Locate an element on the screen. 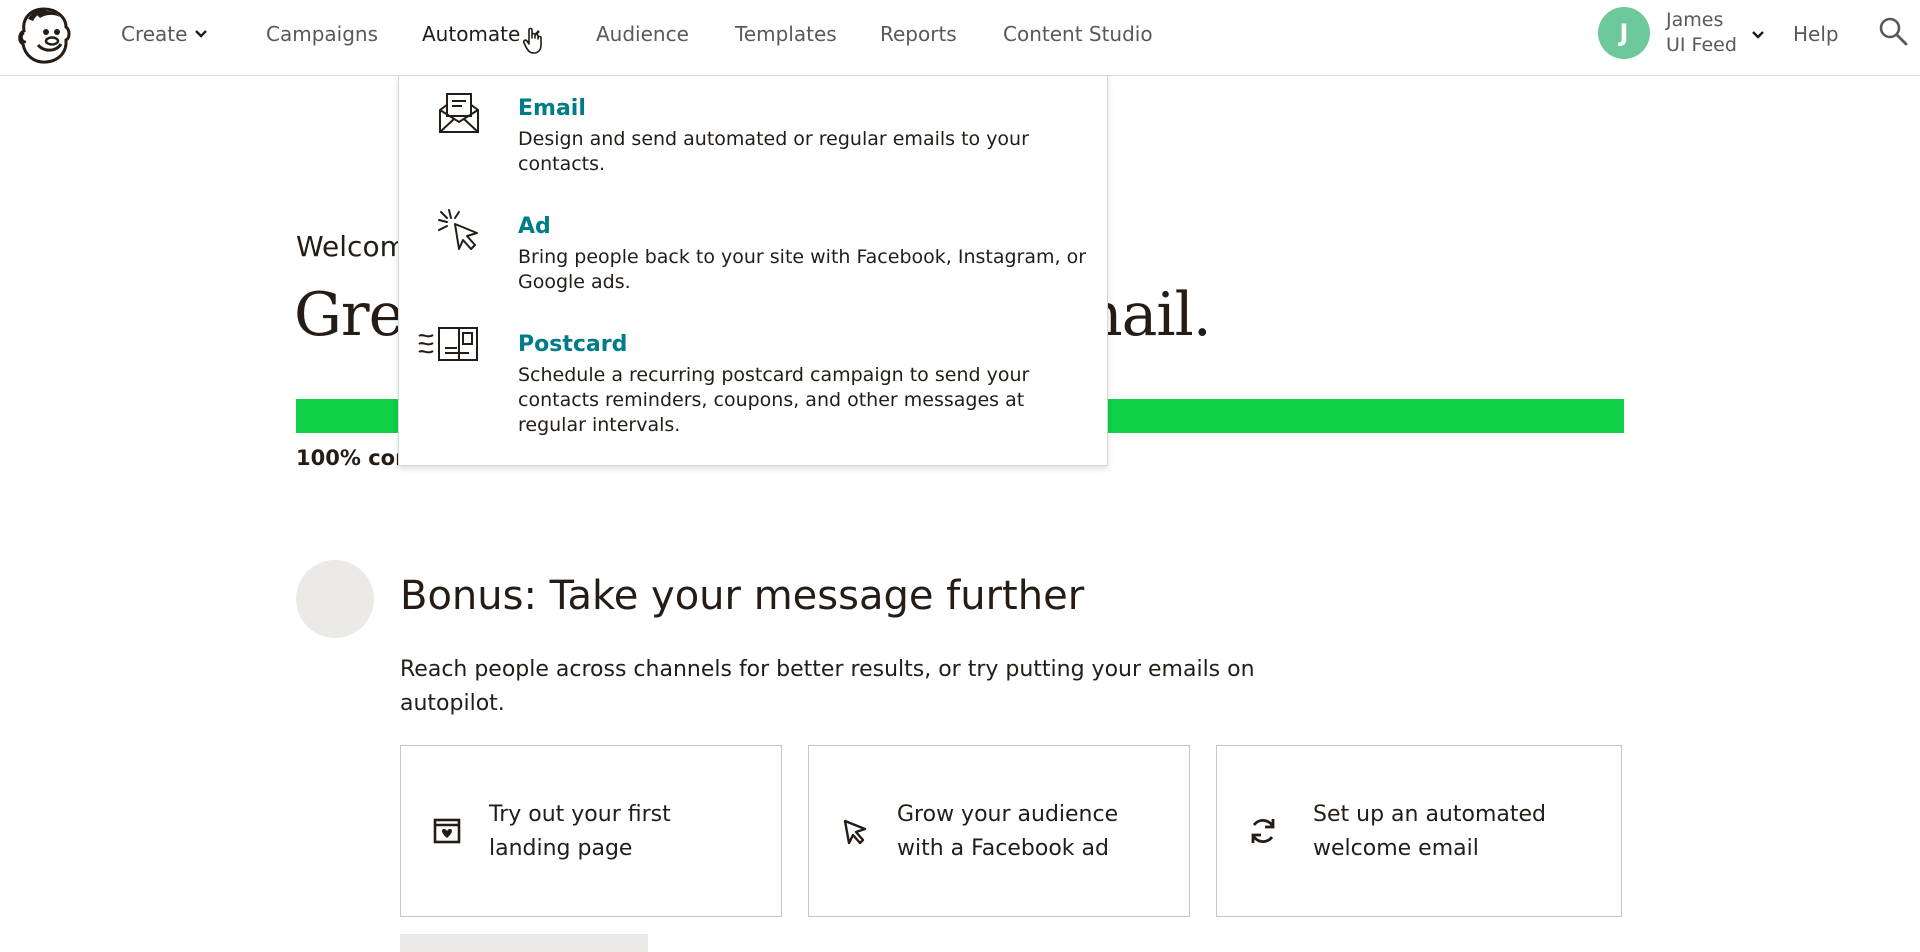 The image size is (1920, 952). user-name: James UI Feed is located at coordinates (1701, 33).